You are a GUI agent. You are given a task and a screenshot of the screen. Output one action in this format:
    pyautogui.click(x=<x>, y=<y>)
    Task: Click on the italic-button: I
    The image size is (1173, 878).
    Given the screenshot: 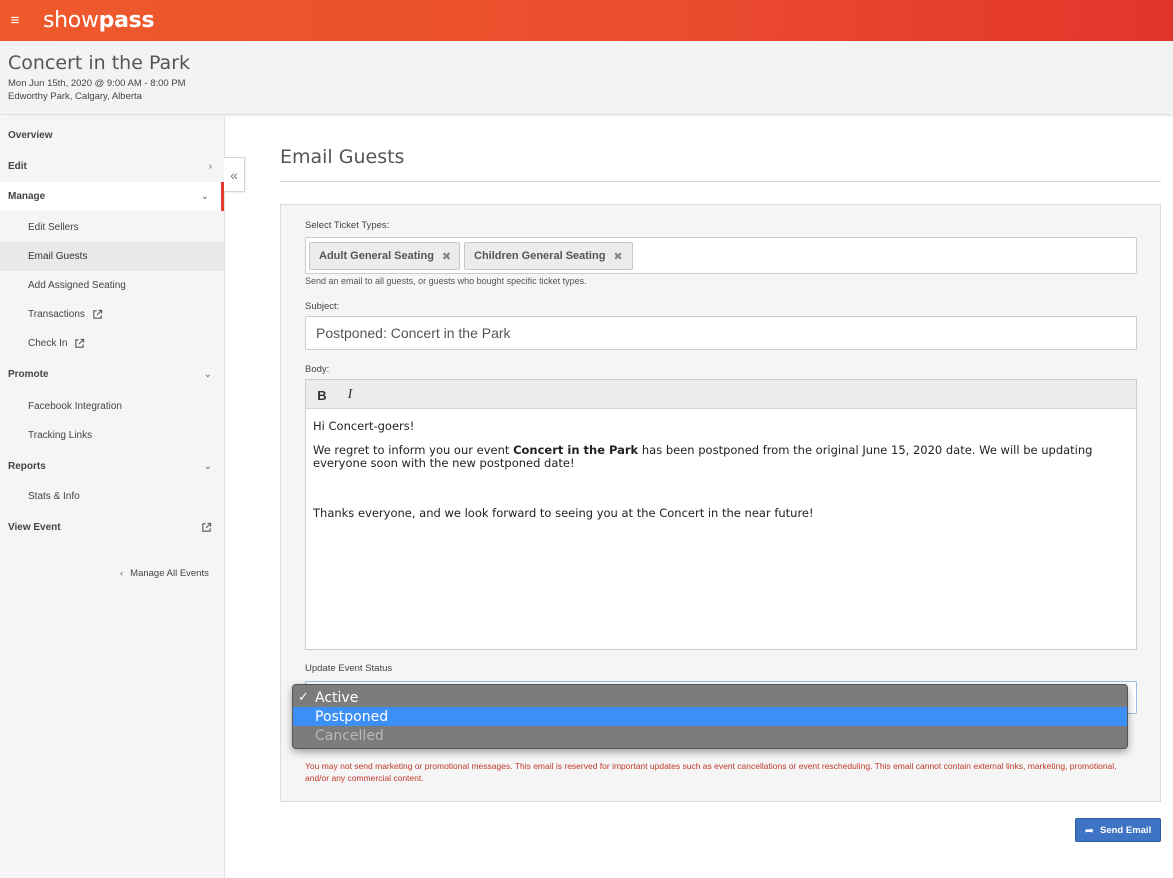 What is the action you would take?
    pyautogui.click(x=350, y=395)
    